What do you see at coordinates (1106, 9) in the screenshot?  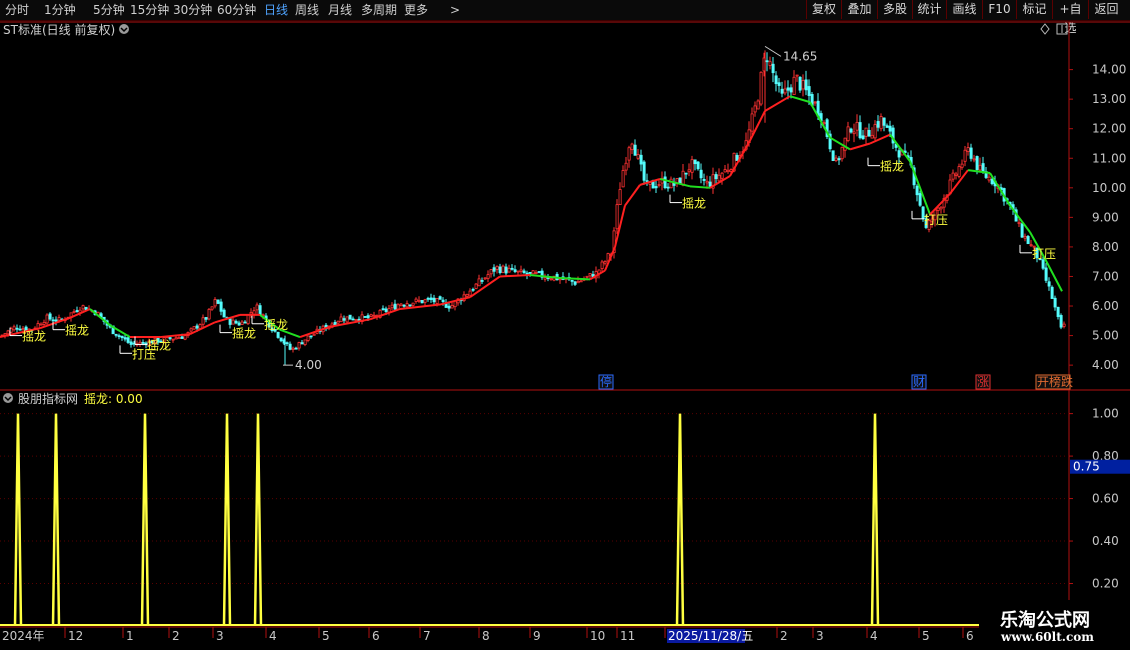 I see `toolbar-button-8: 返回` at bounding box center [1106, 9].